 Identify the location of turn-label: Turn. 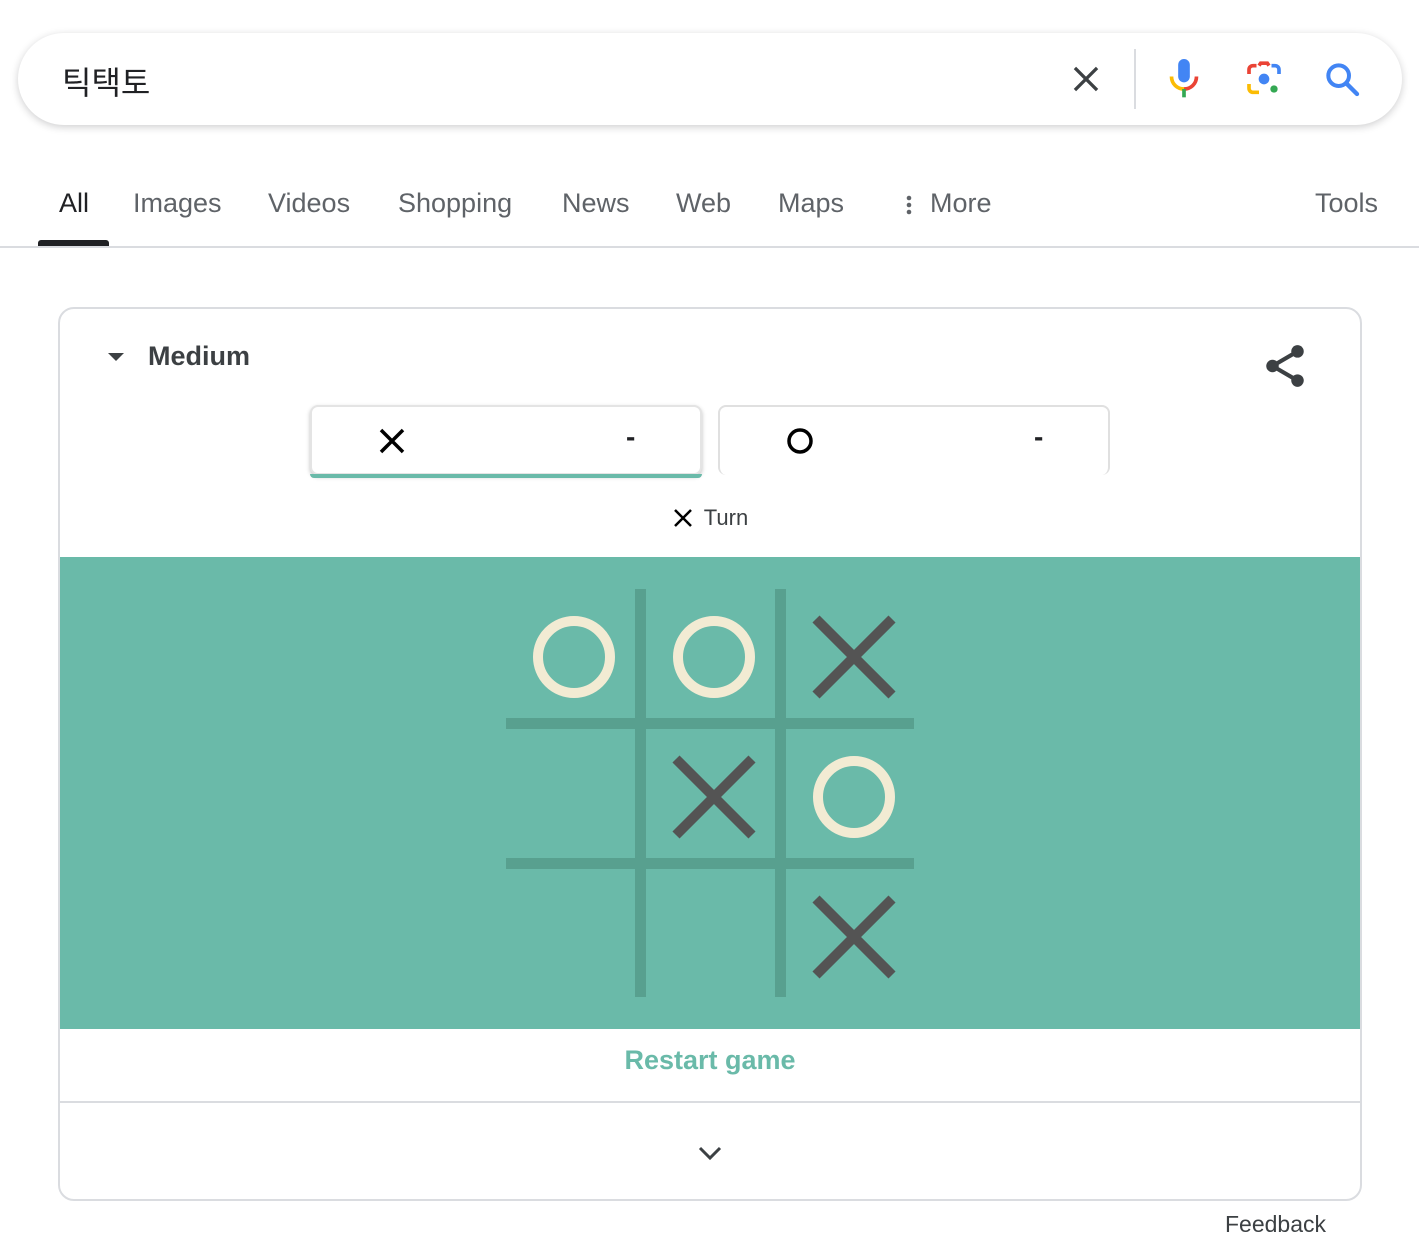
(726, 517).